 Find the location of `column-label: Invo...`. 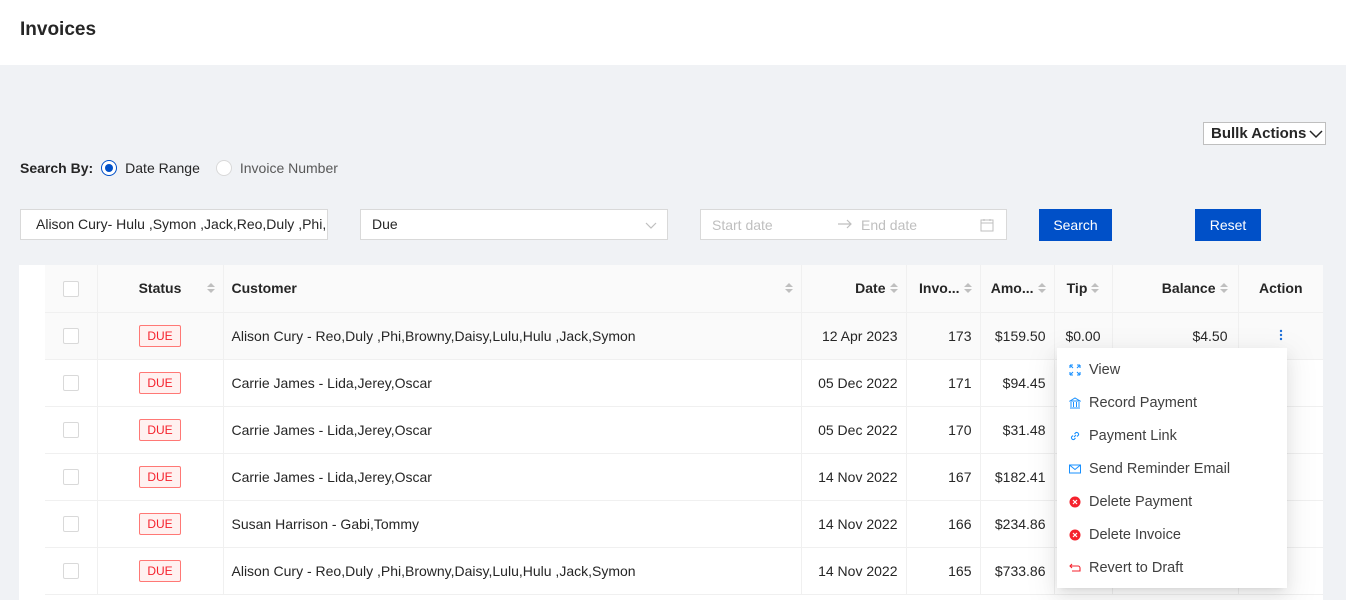

column-label: Invo... is located at coordinates (939, 288).